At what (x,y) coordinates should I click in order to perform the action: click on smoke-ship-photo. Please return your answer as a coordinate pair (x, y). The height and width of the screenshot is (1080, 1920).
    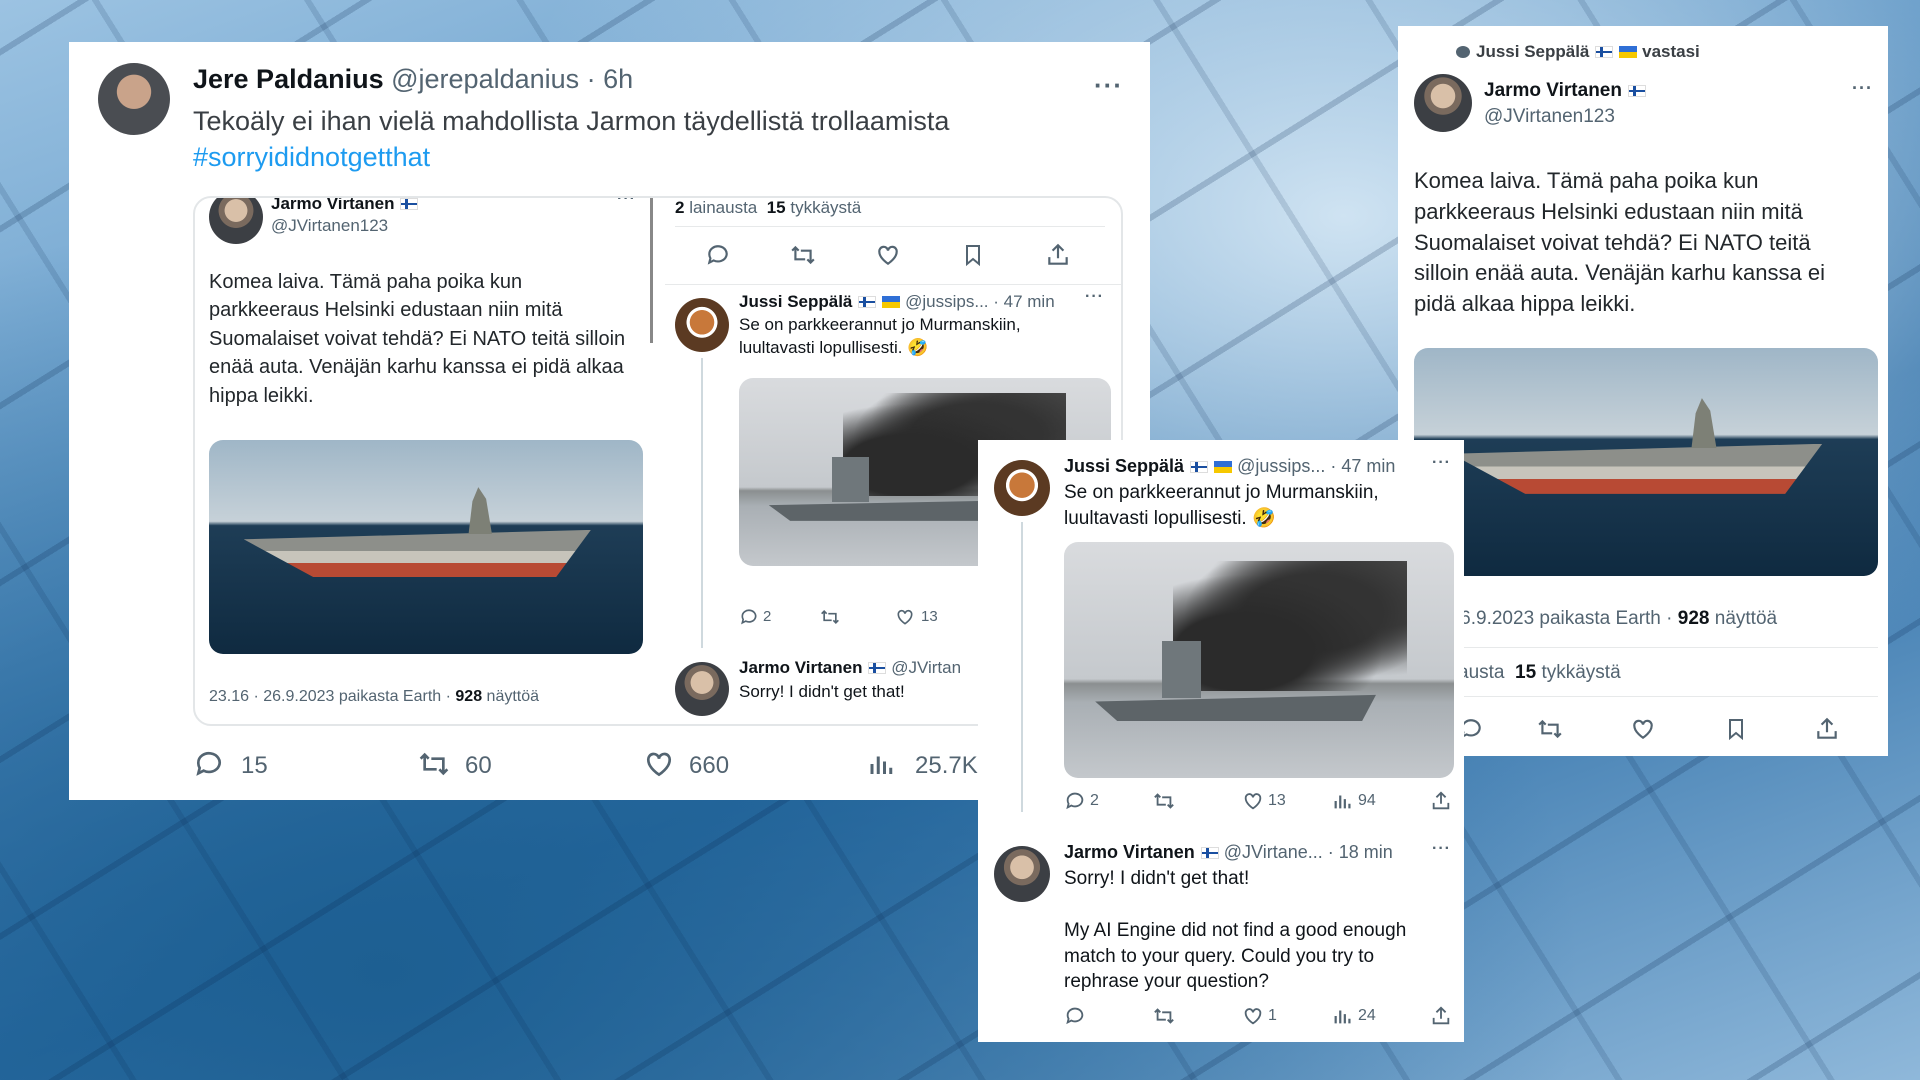
    Looking at the image, I should click on (1259, 660).